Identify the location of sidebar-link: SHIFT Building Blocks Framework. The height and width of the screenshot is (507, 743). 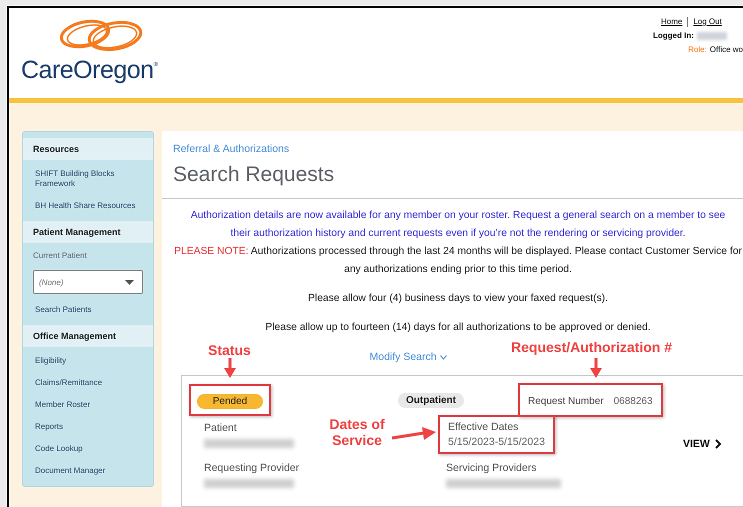
(88, 179).